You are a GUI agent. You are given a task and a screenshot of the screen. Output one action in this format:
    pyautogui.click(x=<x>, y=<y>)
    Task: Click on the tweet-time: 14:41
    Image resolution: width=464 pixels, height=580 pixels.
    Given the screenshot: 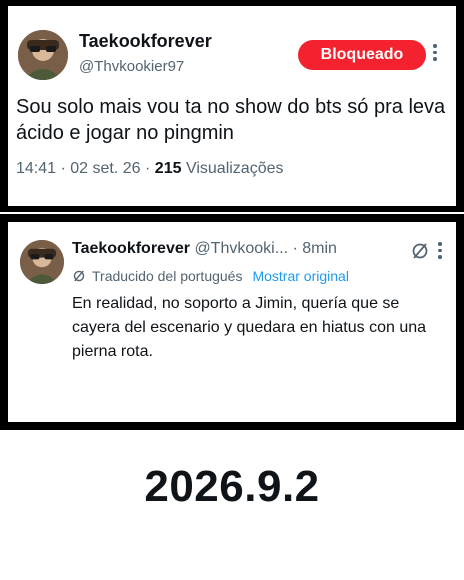 What is the action you would take?
    pyautogui.click(x=36, y=168)
    